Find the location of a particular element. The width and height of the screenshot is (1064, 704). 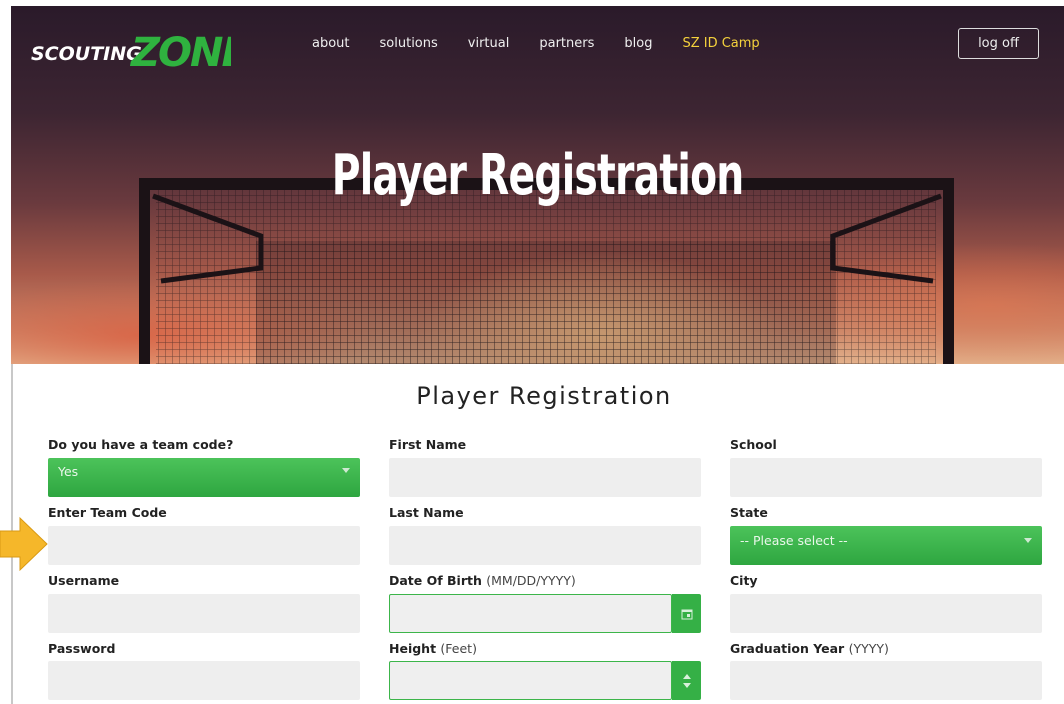

nav-link-sz-id-camp: SZ ID Camp is located at coordinates (720, 43).